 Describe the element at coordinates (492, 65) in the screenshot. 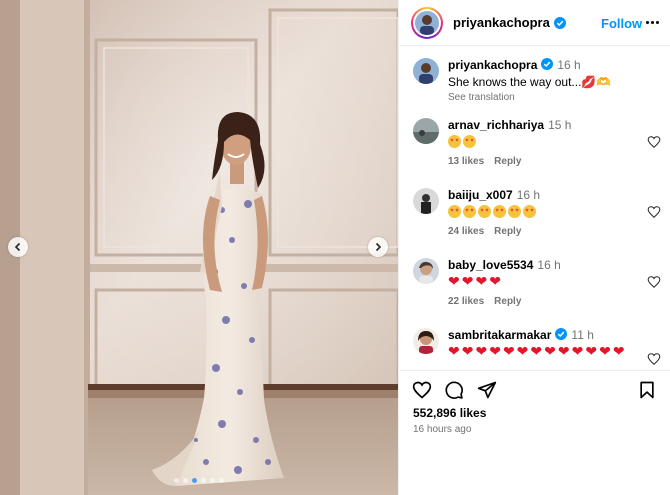

I see `caption-username: priyankachopra` at that location.